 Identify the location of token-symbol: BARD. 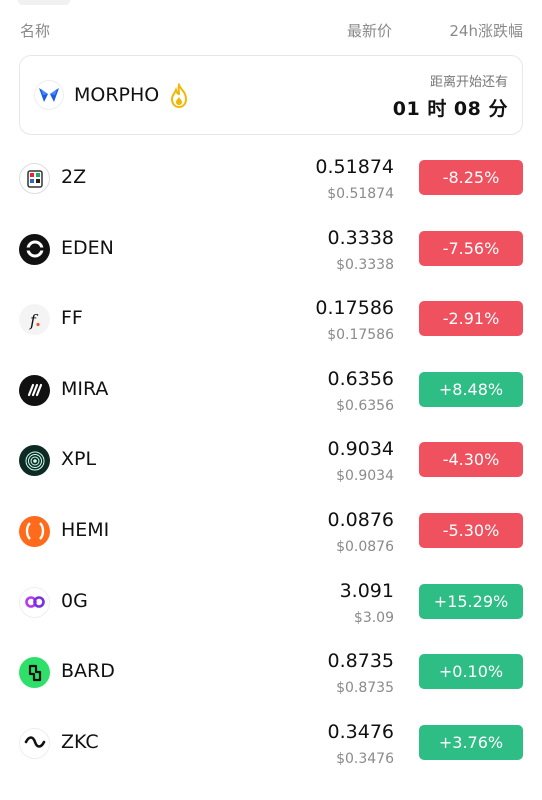
(88, 671).